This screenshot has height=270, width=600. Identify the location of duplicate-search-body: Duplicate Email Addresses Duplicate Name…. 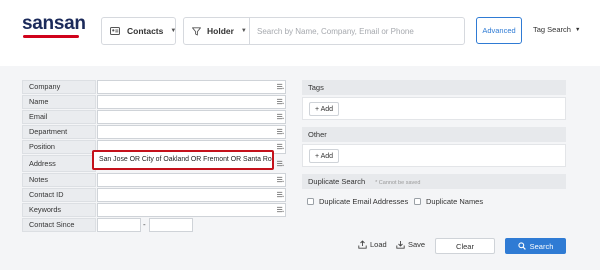
(434, 202).